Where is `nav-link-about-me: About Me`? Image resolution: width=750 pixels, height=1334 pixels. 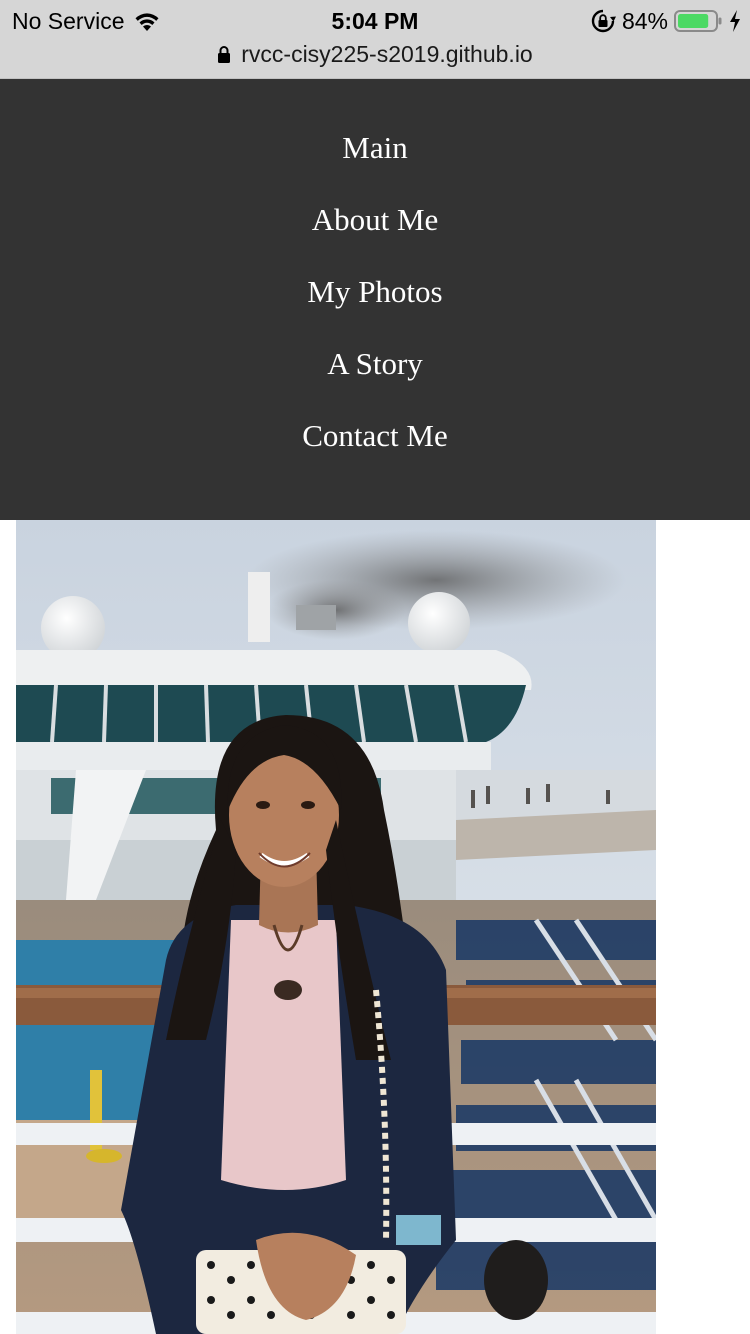 nav-link-about-me: About Me is located at coordinates (375, 219).